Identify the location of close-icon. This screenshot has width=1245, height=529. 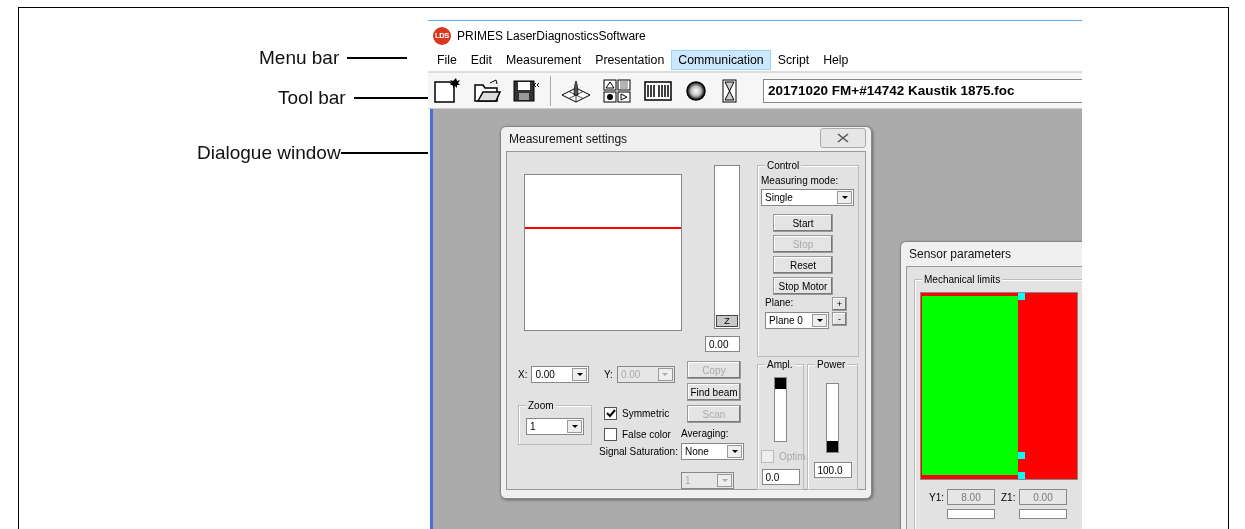
(843, 138).